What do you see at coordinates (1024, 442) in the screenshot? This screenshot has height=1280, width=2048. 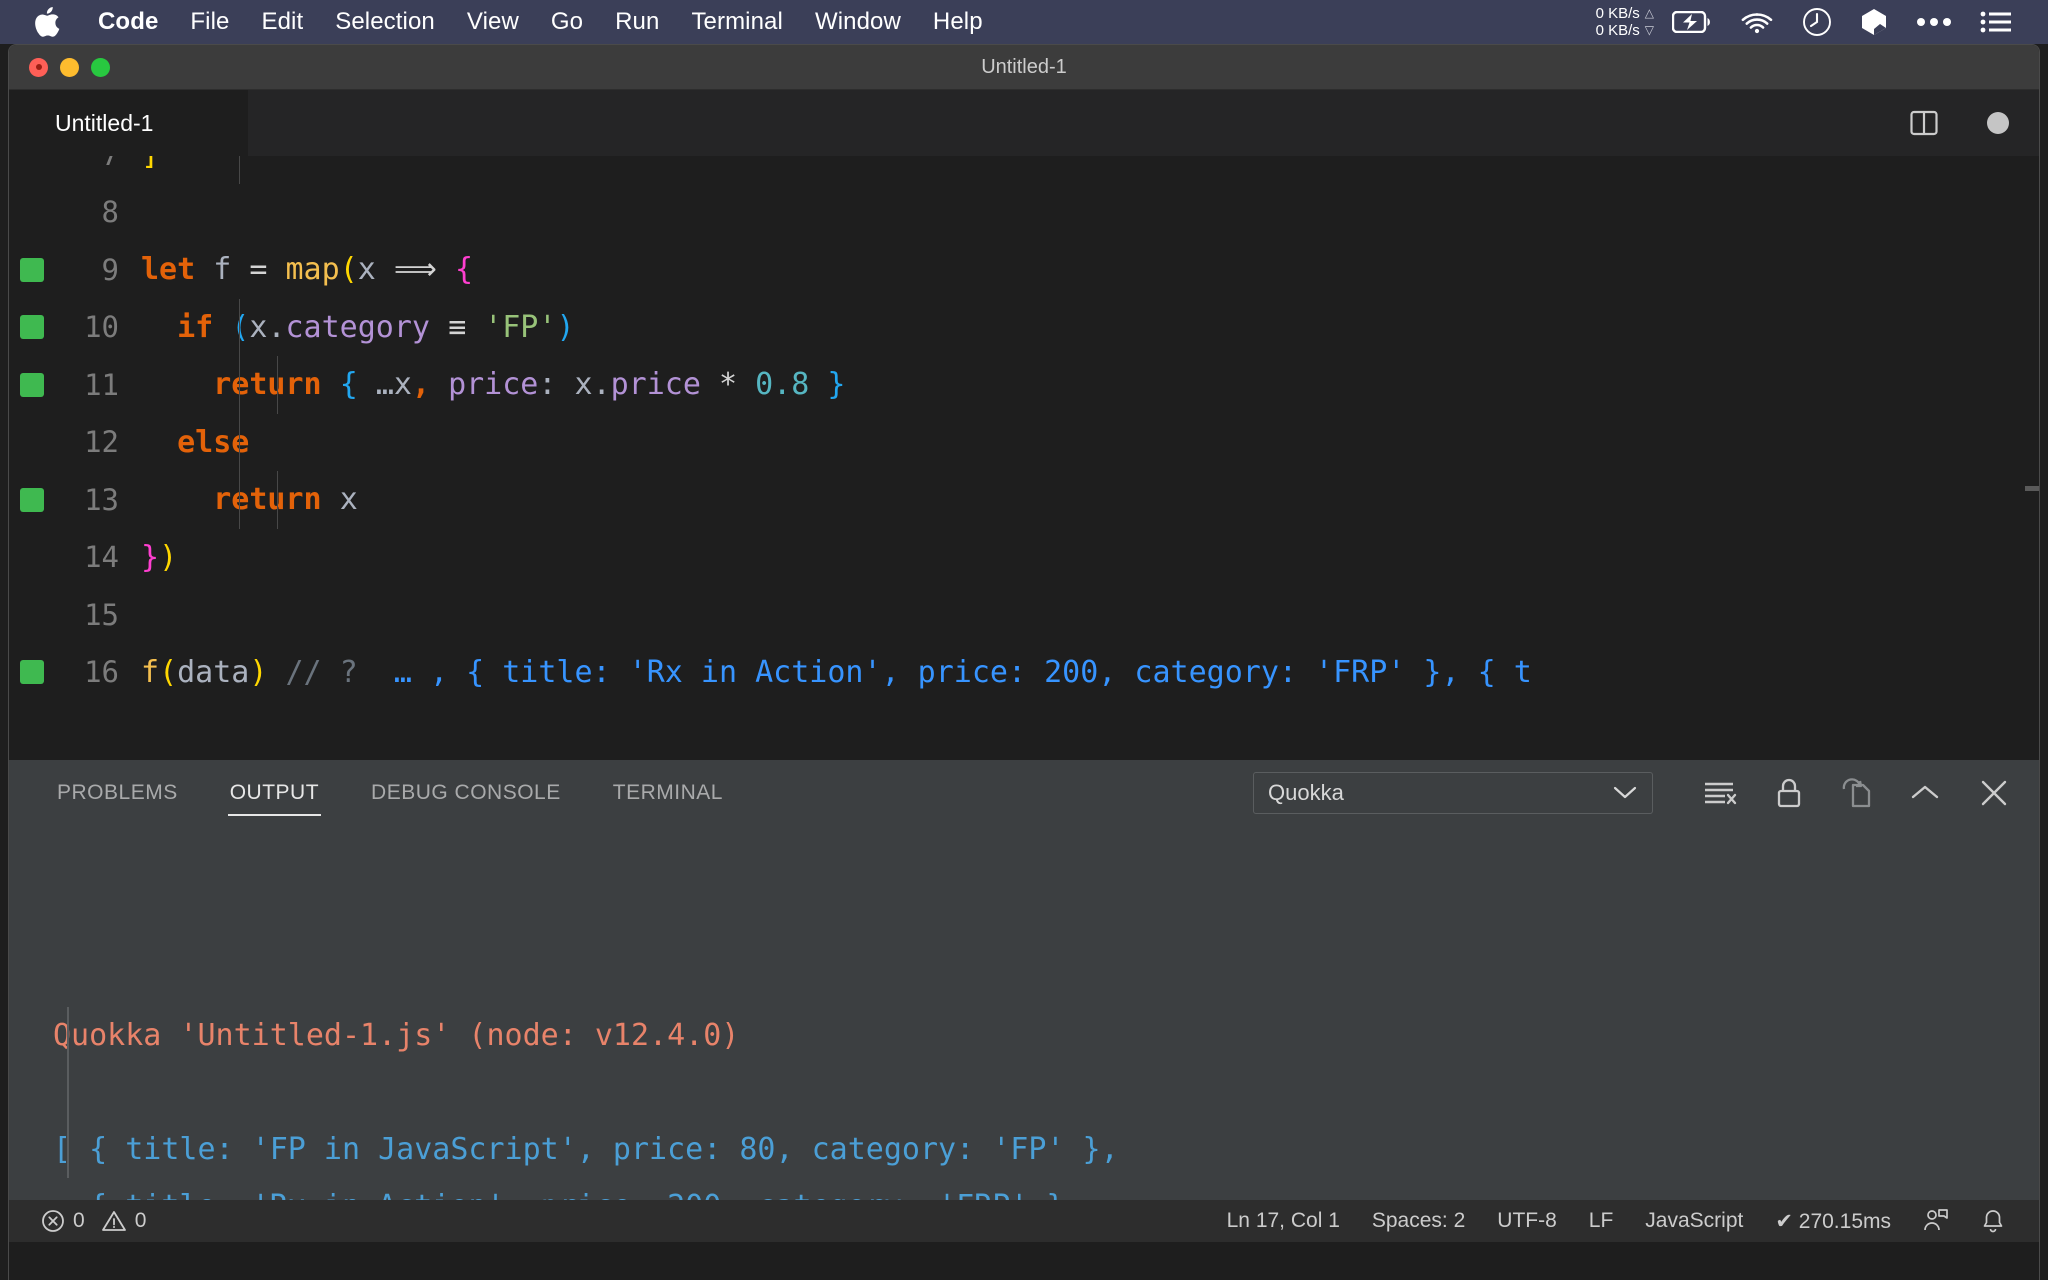 I see `code-line: 12 else` at bounding box center [1024, 442].